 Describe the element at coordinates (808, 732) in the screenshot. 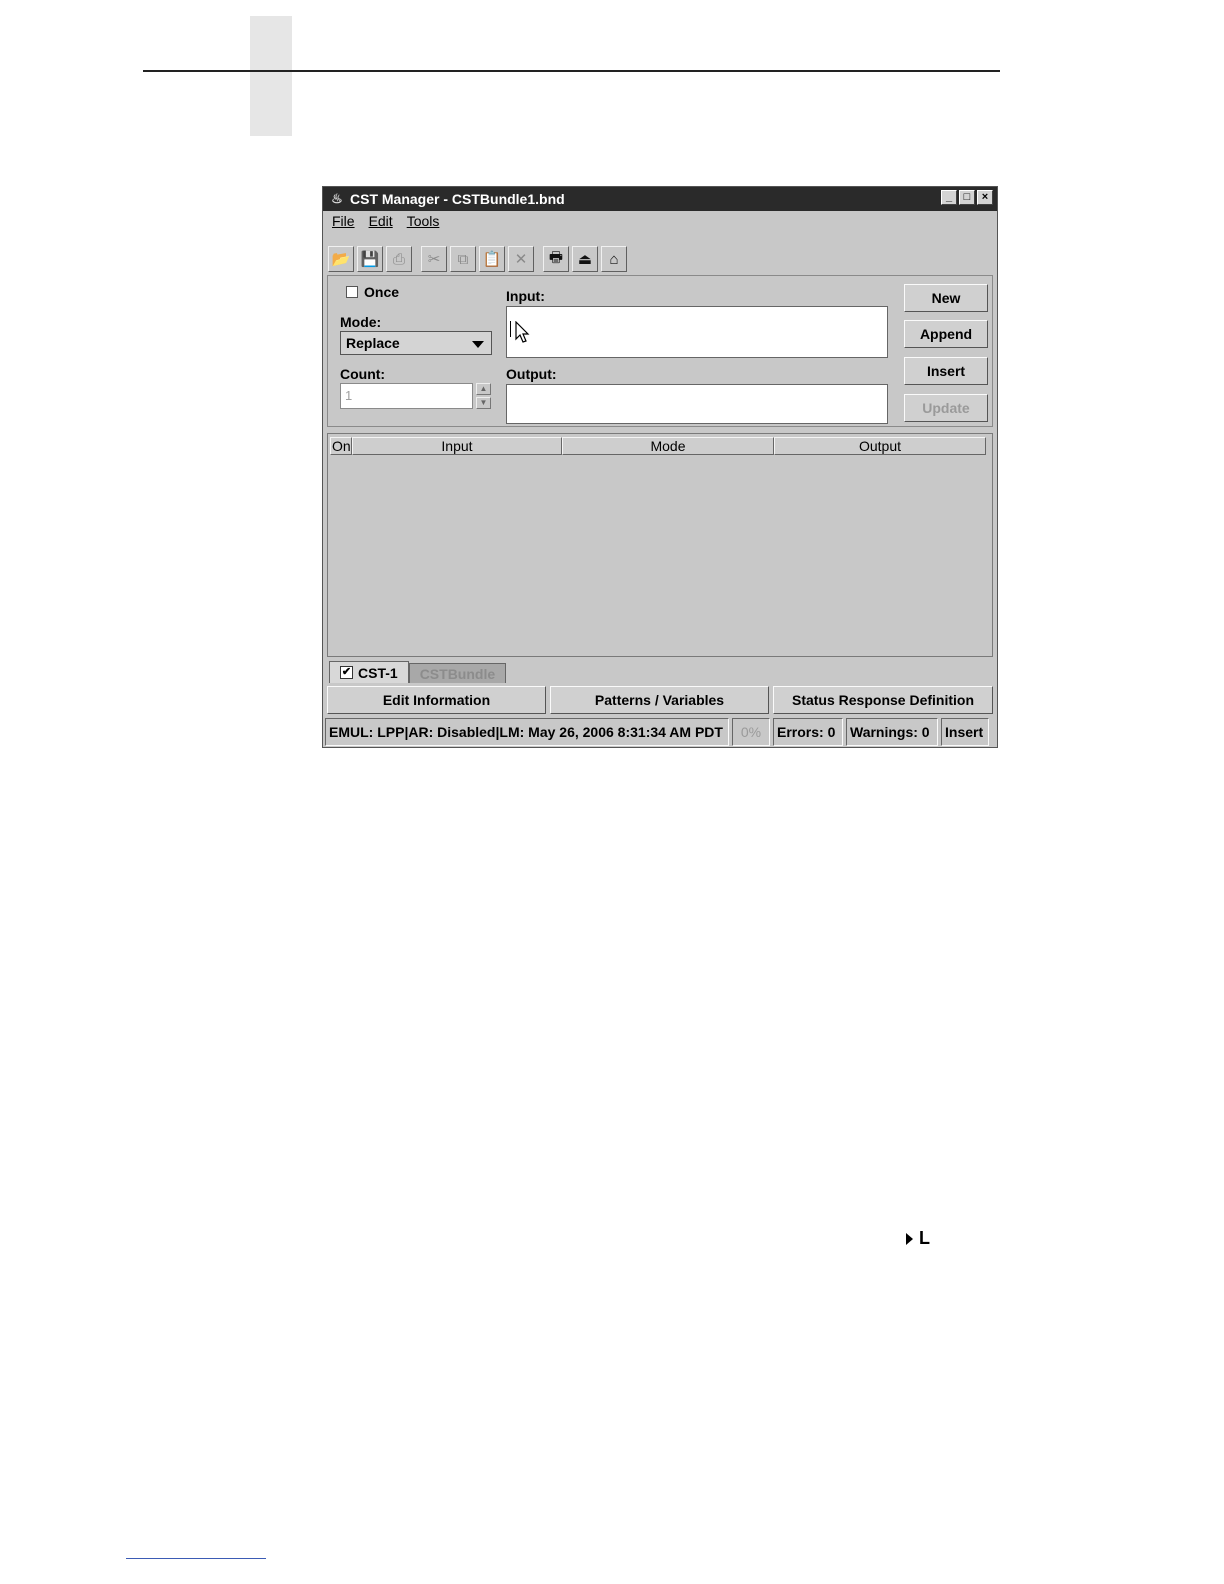

I see `errors-count: Errors: 0` at that location.